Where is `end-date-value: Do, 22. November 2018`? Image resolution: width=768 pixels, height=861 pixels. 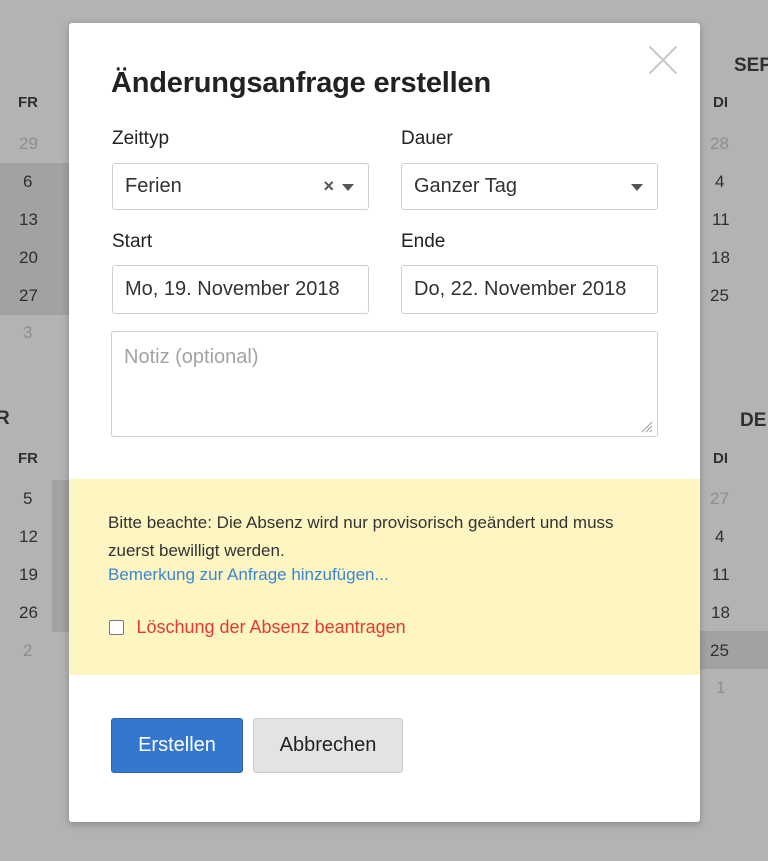
end-date-value: Do, 22. November 2018 is located at coordinates (520, 289).